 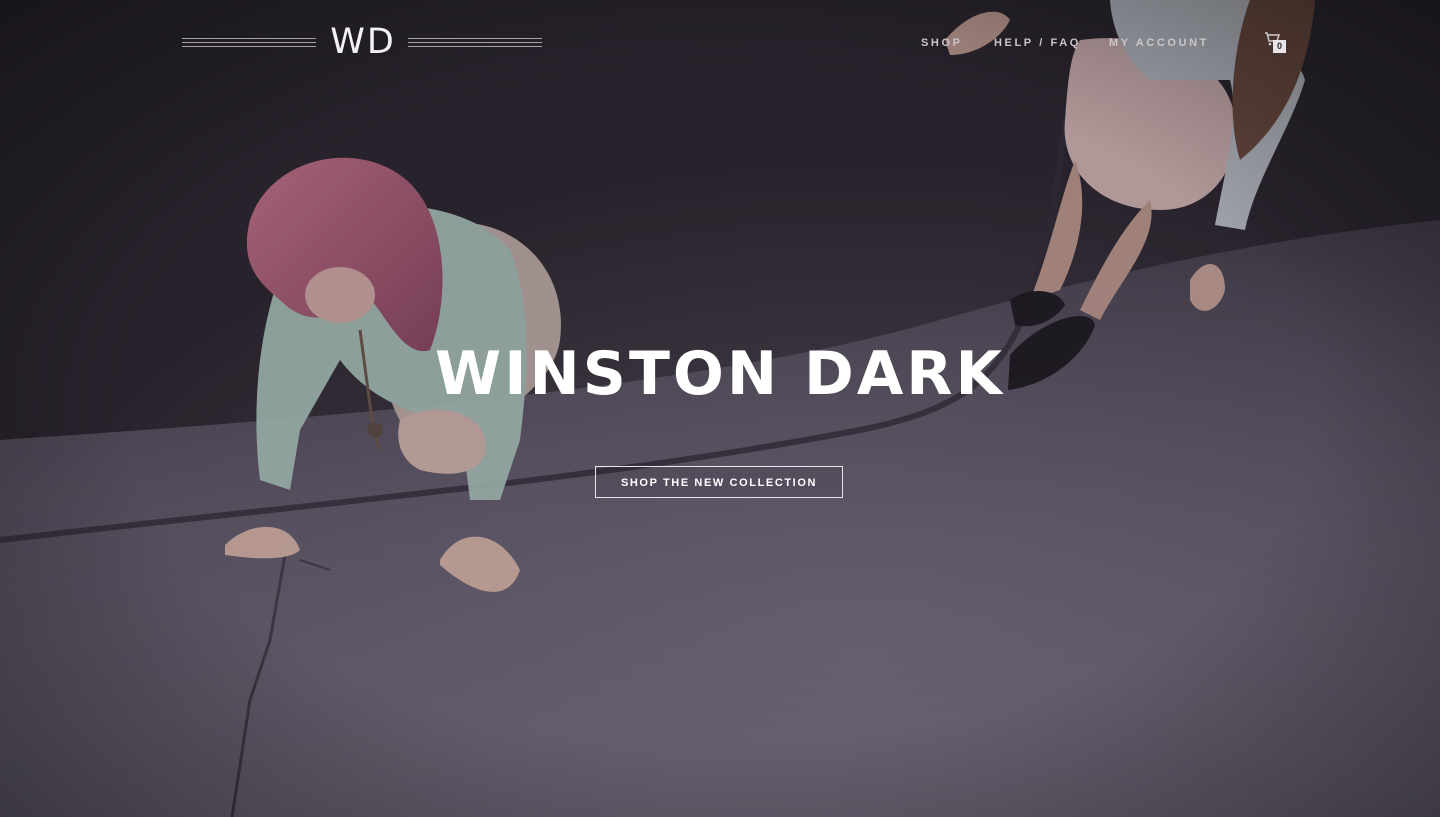 I want to click on nav-shop-link: SHOP, so click(x=942, y=44).